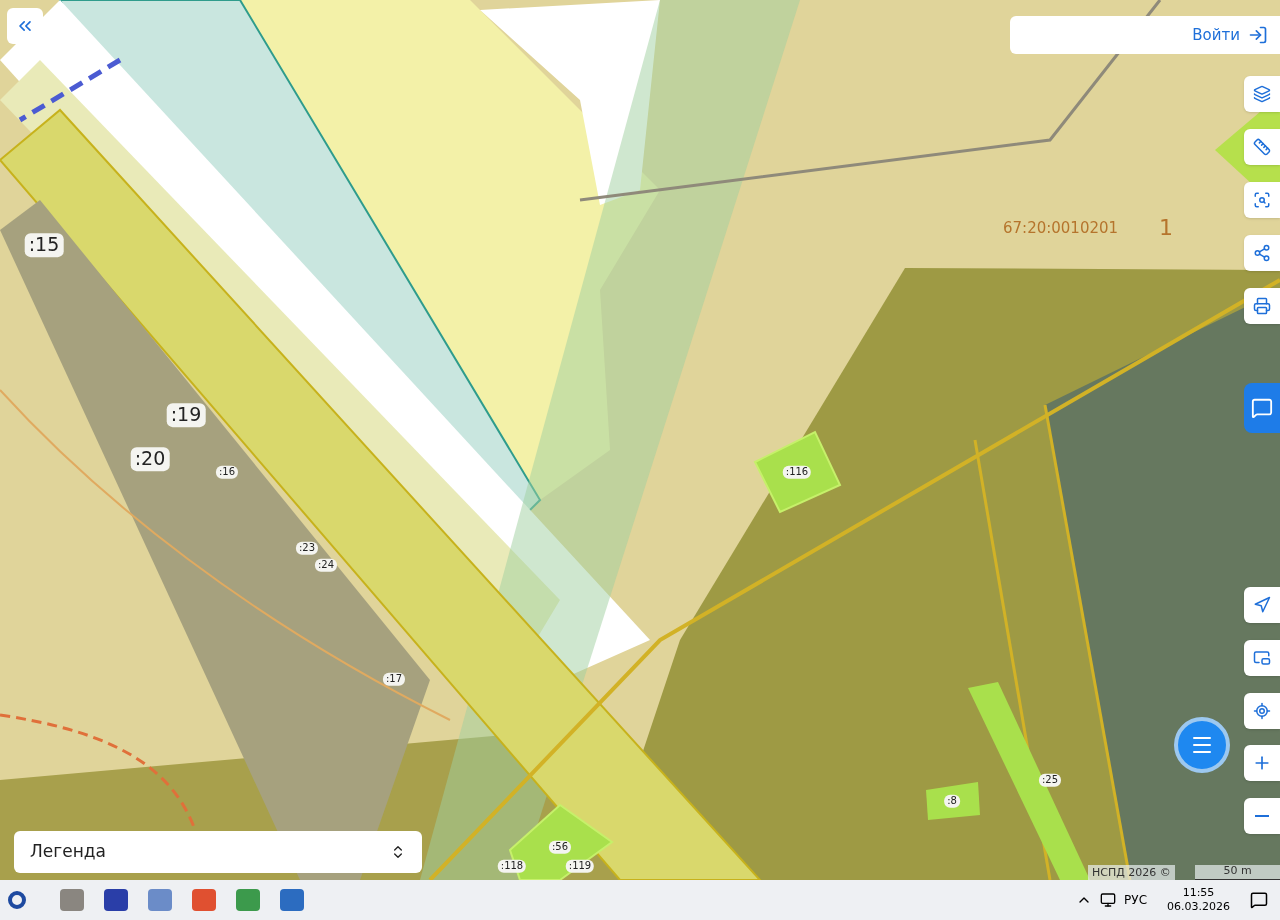 The height and width of the screenshot is (920, 1280). What do you see at coordinates (1198, 907) in the screenshot?
I see `clock-date: 06.03.2026` at bounding box center [1198, 907].